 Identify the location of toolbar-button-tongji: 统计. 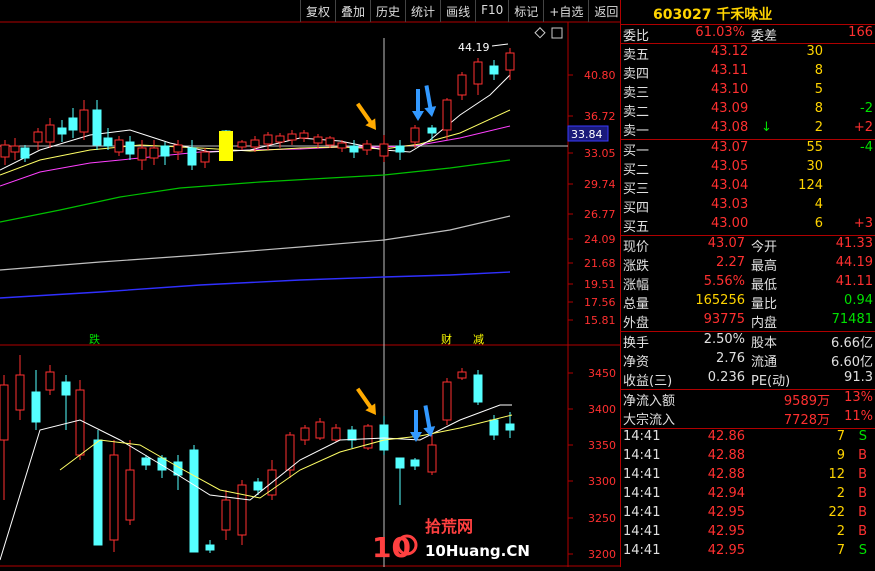
(422, 11).